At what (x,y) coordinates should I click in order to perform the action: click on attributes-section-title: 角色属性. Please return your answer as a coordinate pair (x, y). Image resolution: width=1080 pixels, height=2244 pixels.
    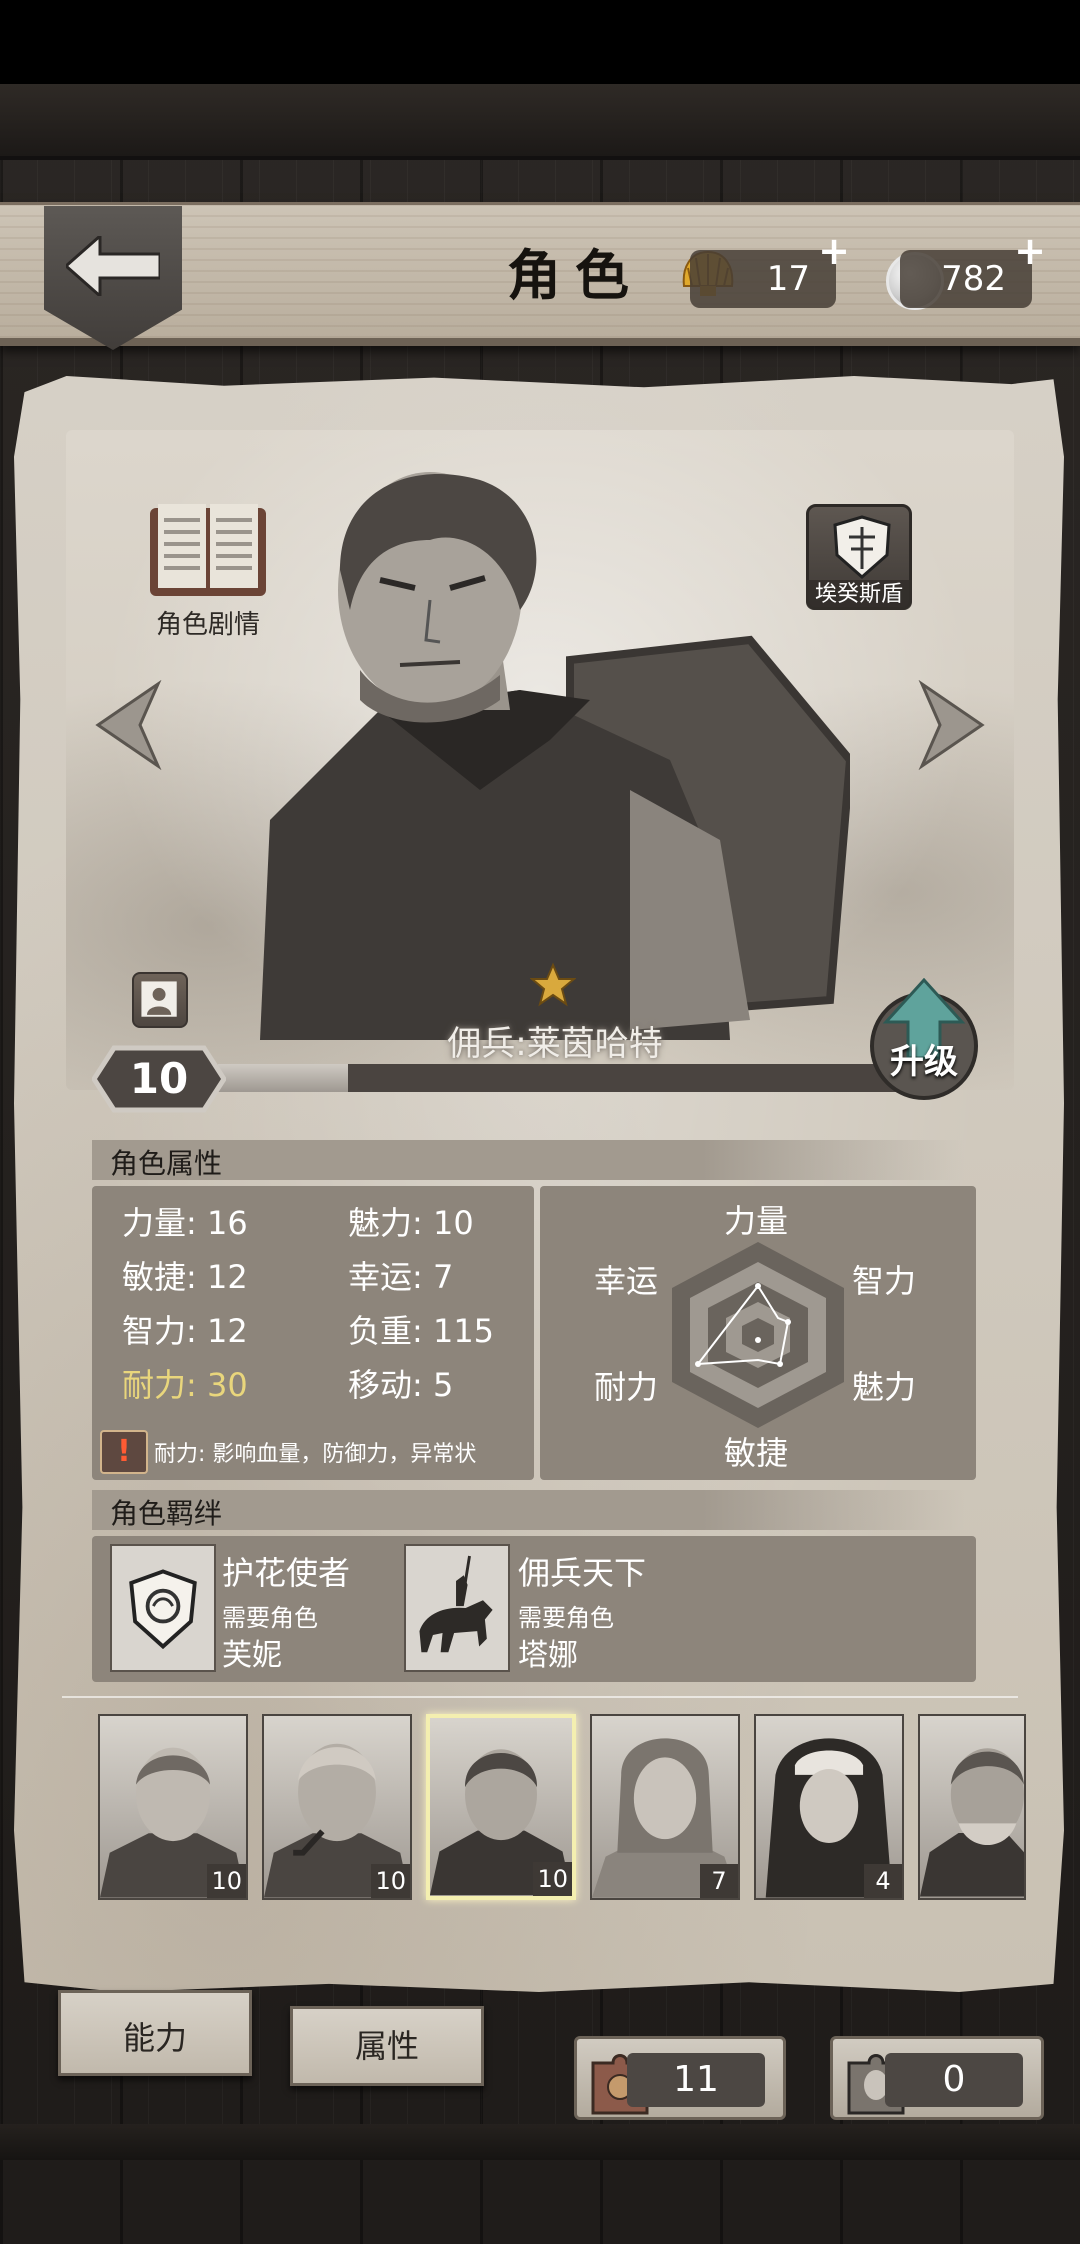
    Looking at the image, I should click on (166, 1163).